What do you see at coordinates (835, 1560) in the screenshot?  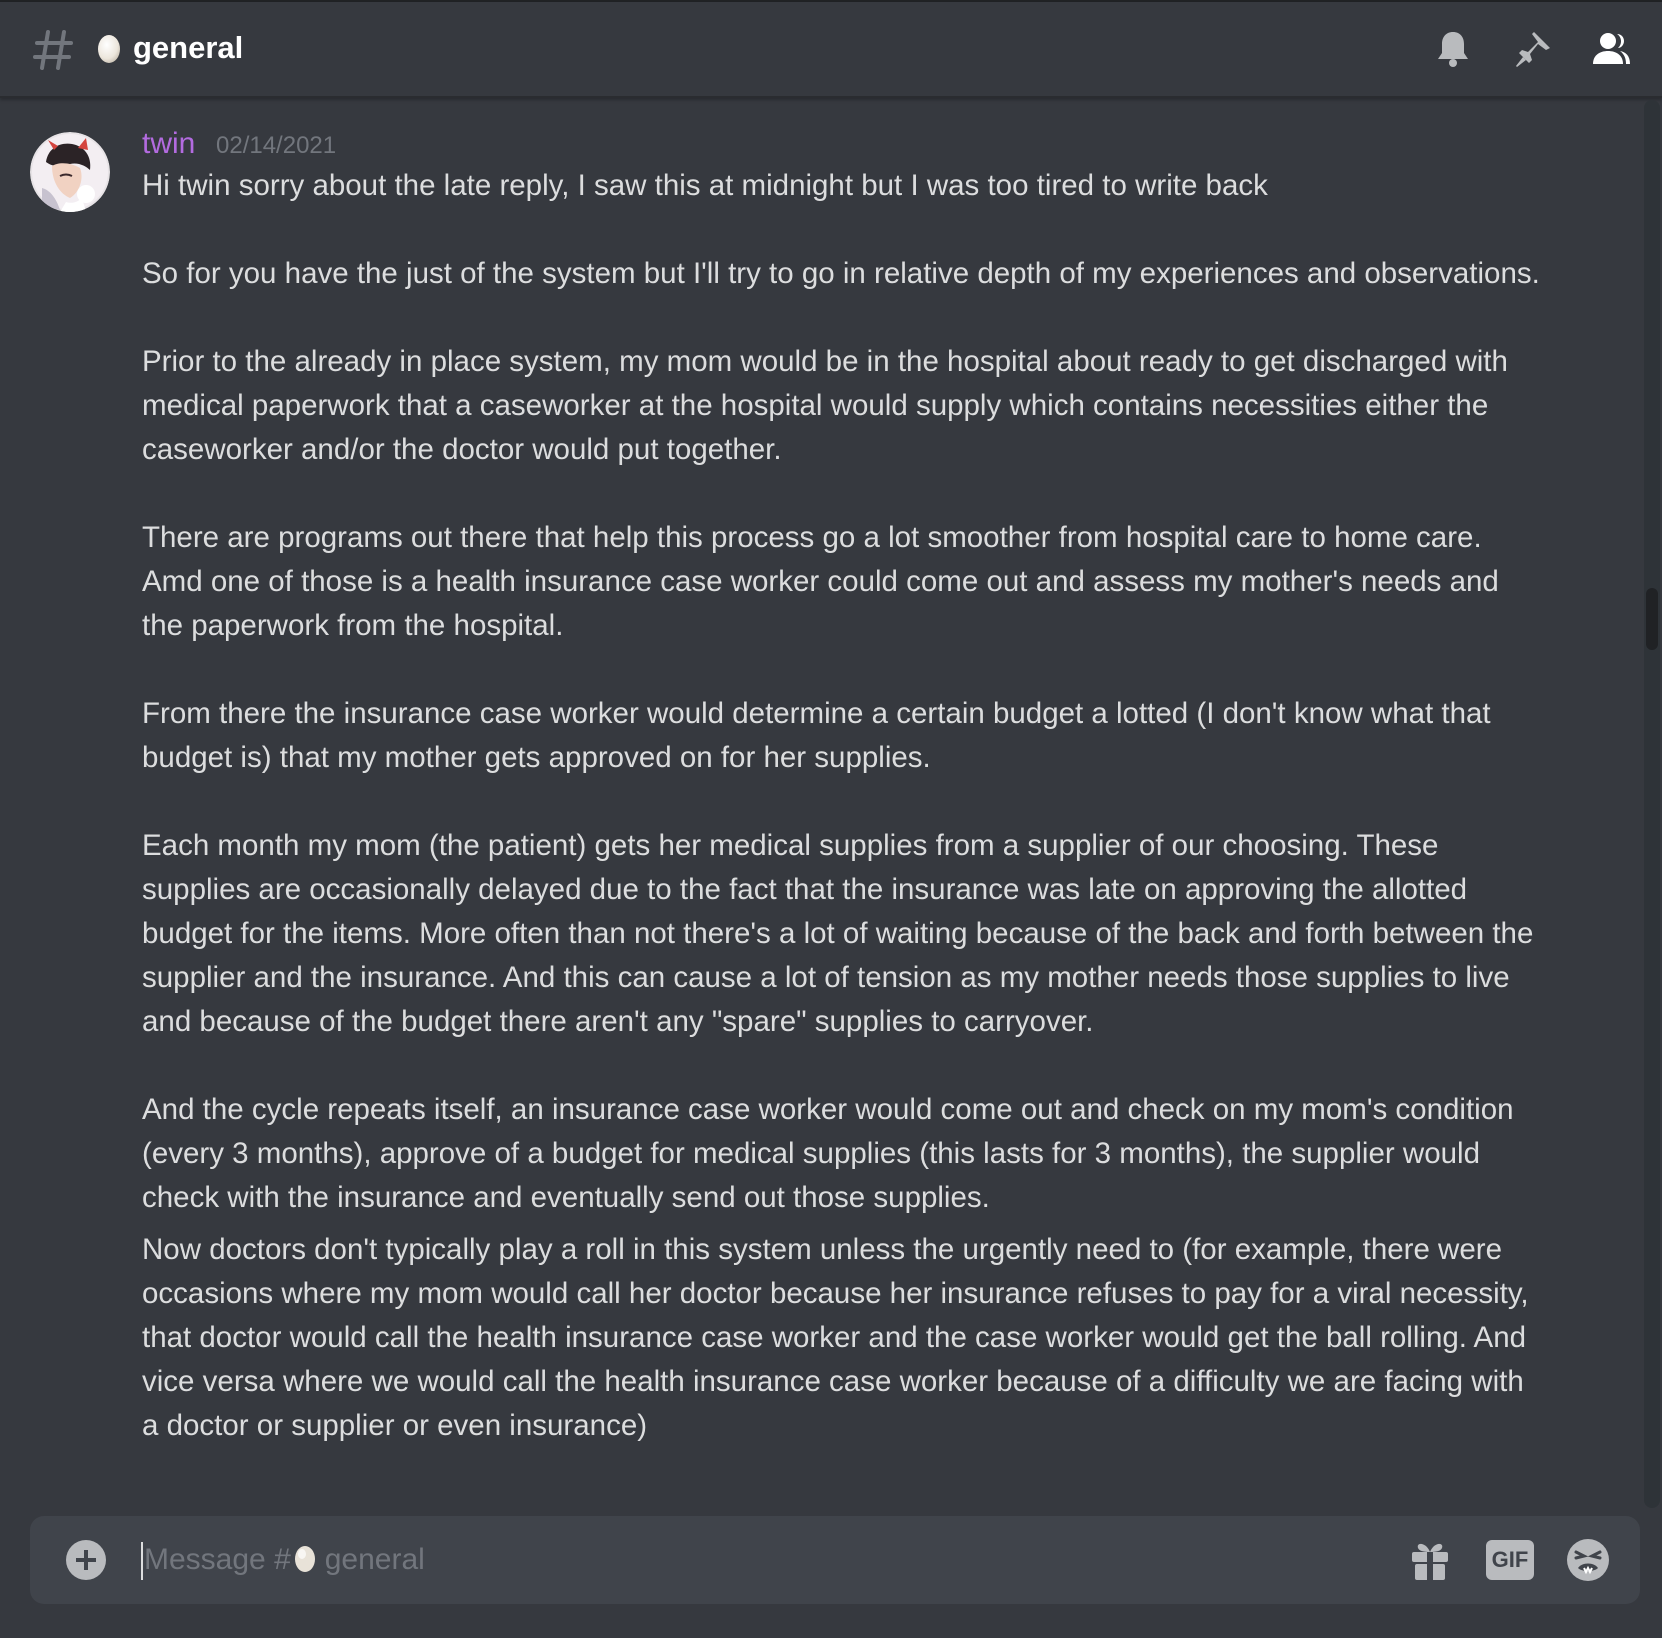 I see `message-composer: Message # general GIF` at bounding box center [835, 1560].